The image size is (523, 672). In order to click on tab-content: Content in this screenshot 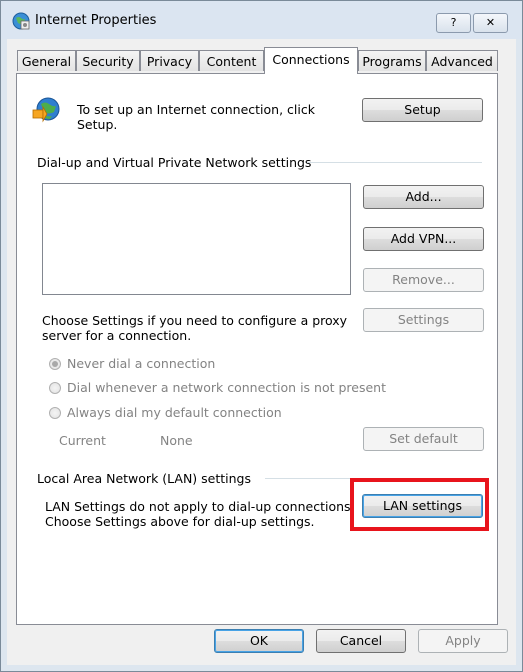, I will do `click(231, 60)`.